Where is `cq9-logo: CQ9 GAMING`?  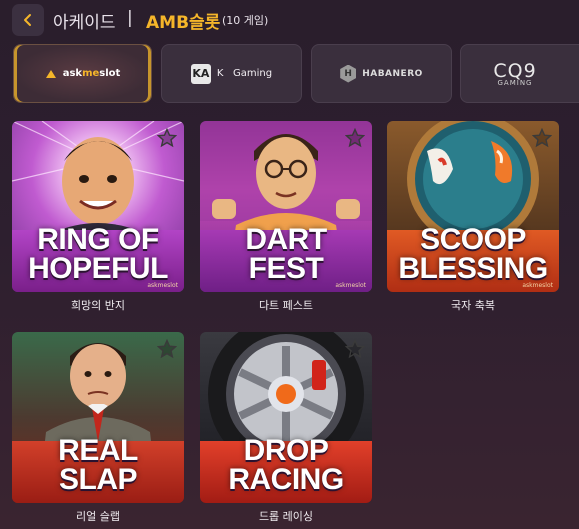 cq9-logo: CQ9 GAMING is located at coordinates (514, 73).